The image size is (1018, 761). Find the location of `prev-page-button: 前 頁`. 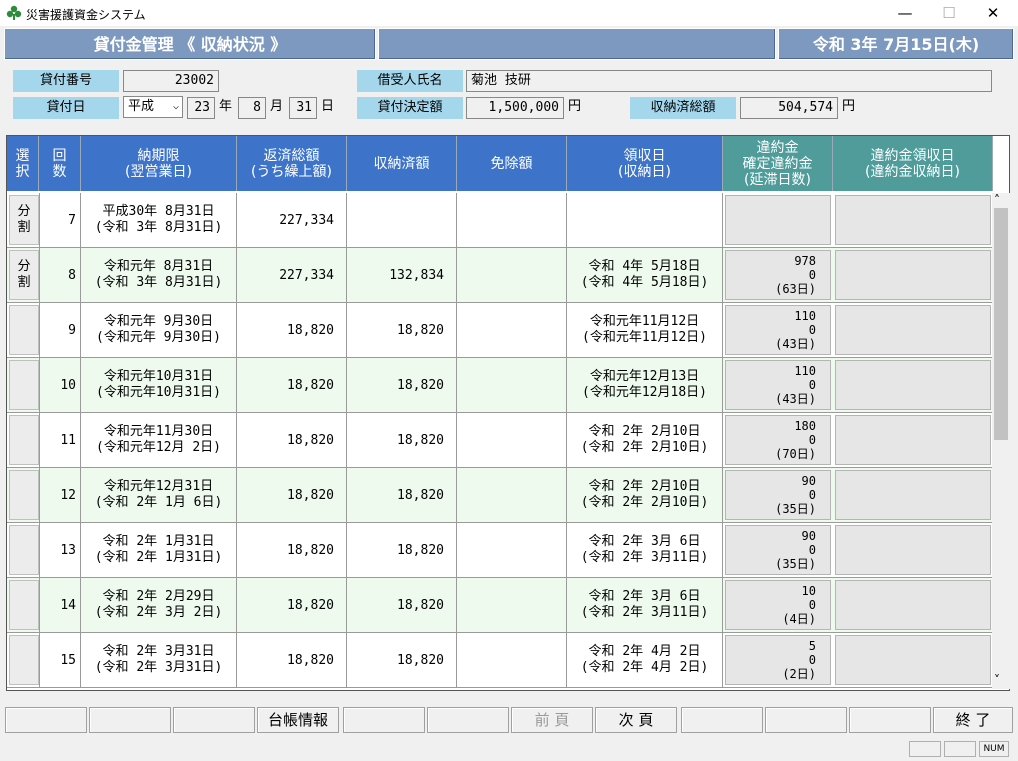

prev-page-button: 前 頁 is located at coordinates (552, 720).